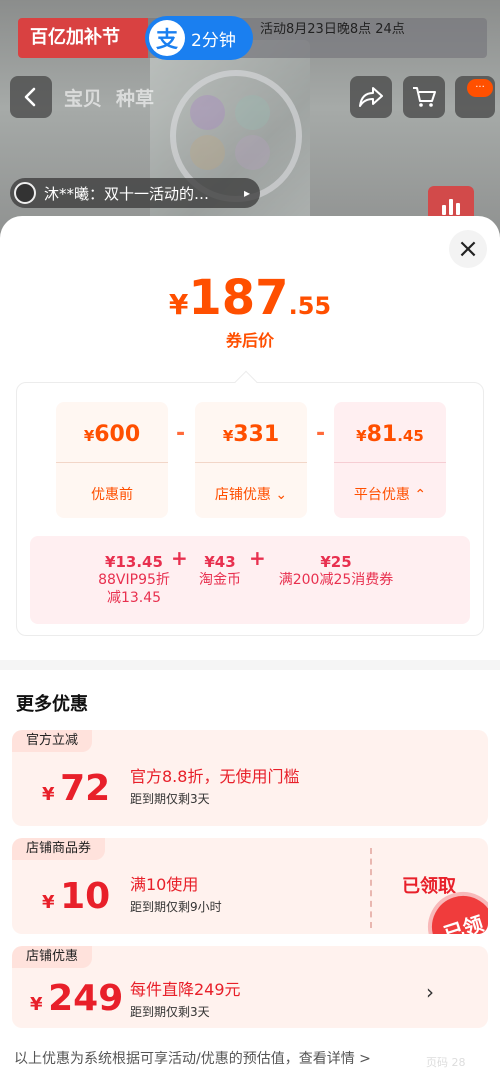 The height and width of the screenshot is (1083, 500). Describe the element at coordinates (251, 495) in the screenshot. I see `price-label: 店铺优惠 ⌄` at that location.